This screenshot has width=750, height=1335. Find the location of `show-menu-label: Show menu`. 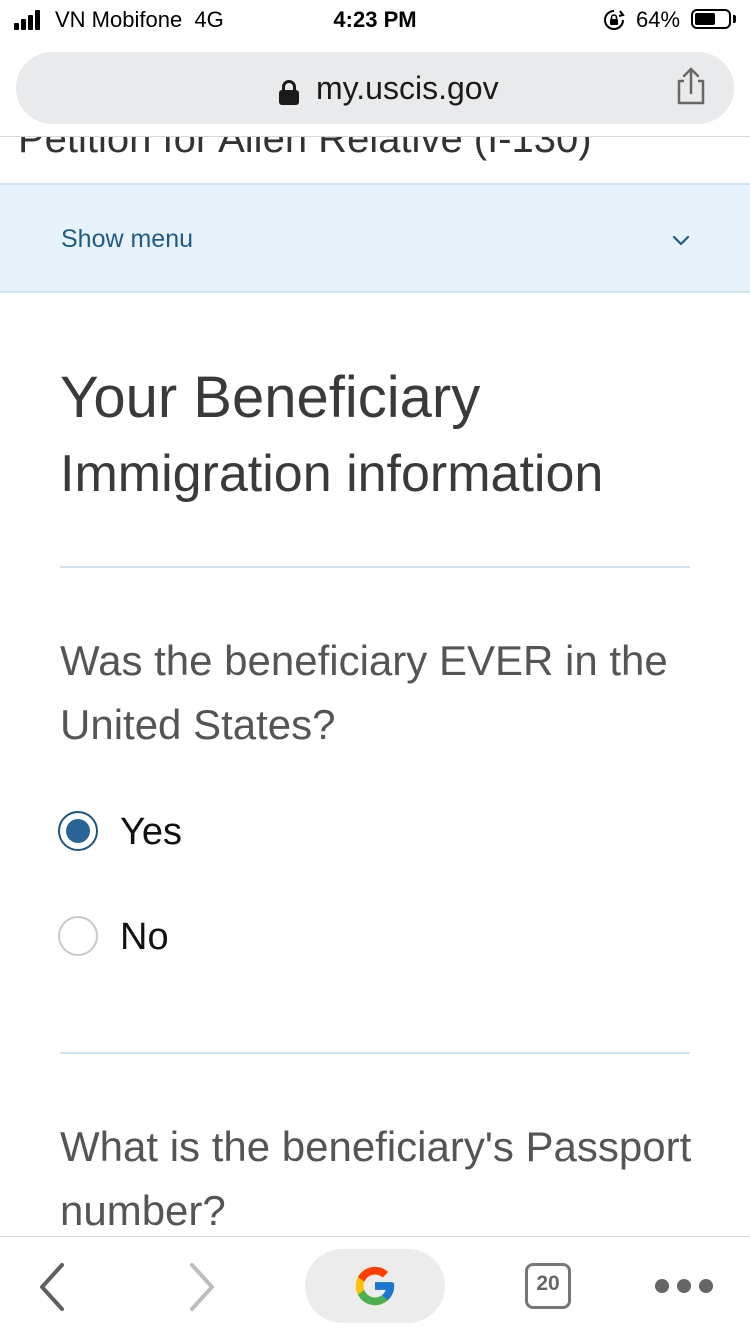

show-menu-label: Show menu is located at coordinates (127, 239).